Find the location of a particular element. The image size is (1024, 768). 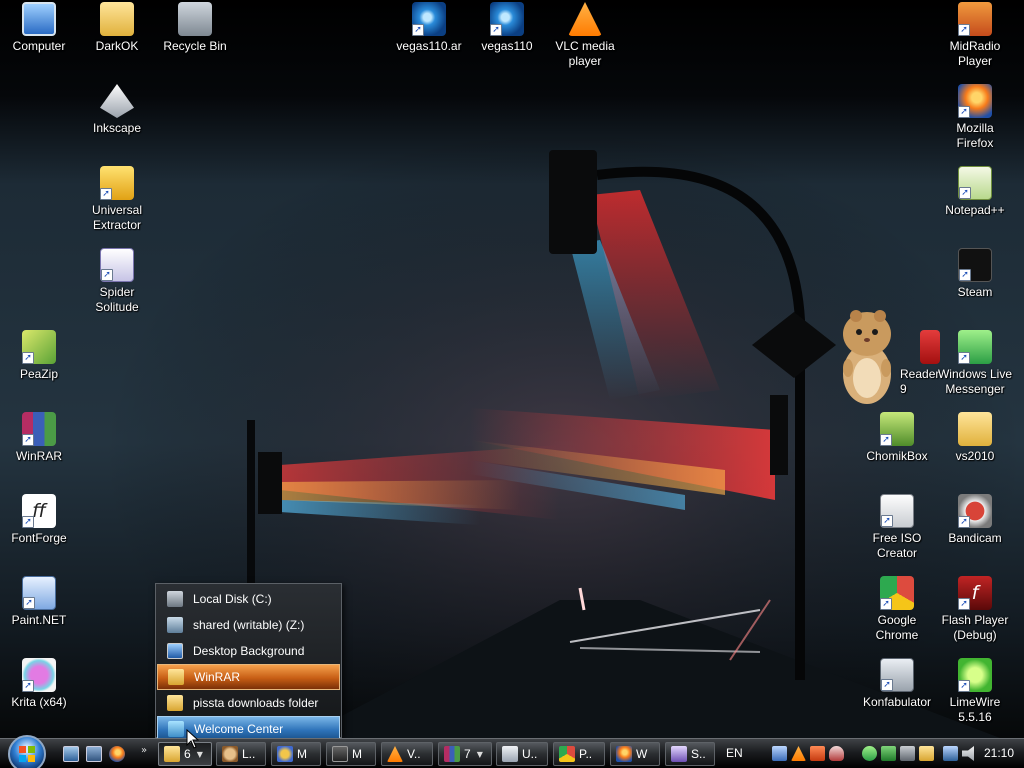

desktop-icon-label: vs2010 is located at coordinates (975, 456).